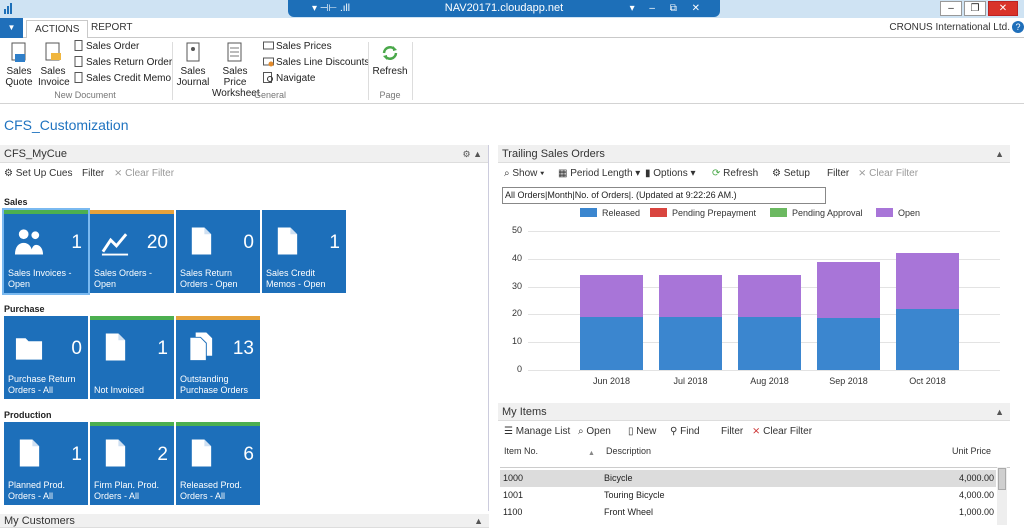 The width and height of the screenshot is (1024, 528). Describe the element at coordinates (642, 432) in the screenshot. I see `new-button: ▯ New` at that location.